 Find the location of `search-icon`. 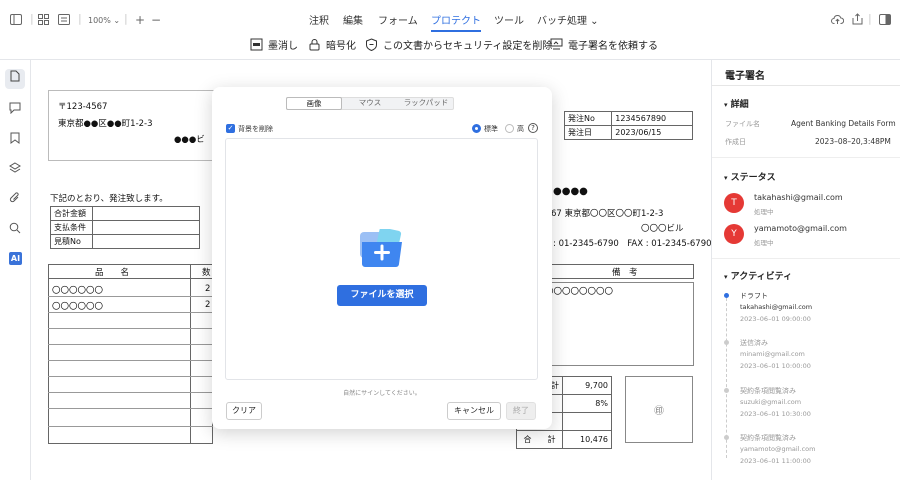

search-icon is located at coordinates (15, 229).